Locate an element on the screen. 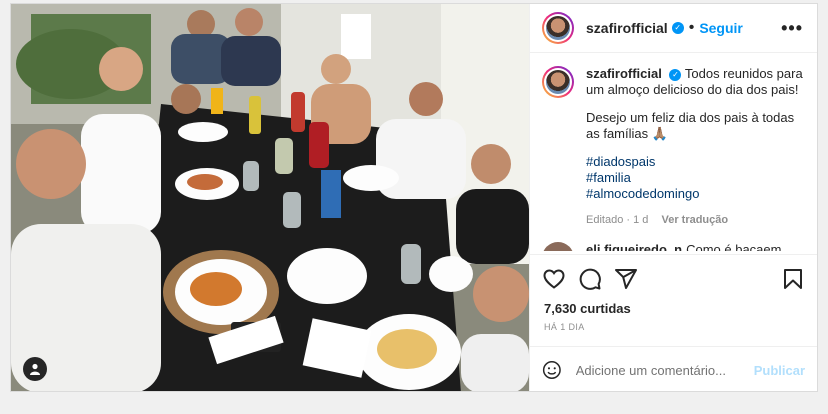 The height and width of the screenshot is (414, 828). hashtag-link: #almocodedomingo is located at coordinates (694, 194).